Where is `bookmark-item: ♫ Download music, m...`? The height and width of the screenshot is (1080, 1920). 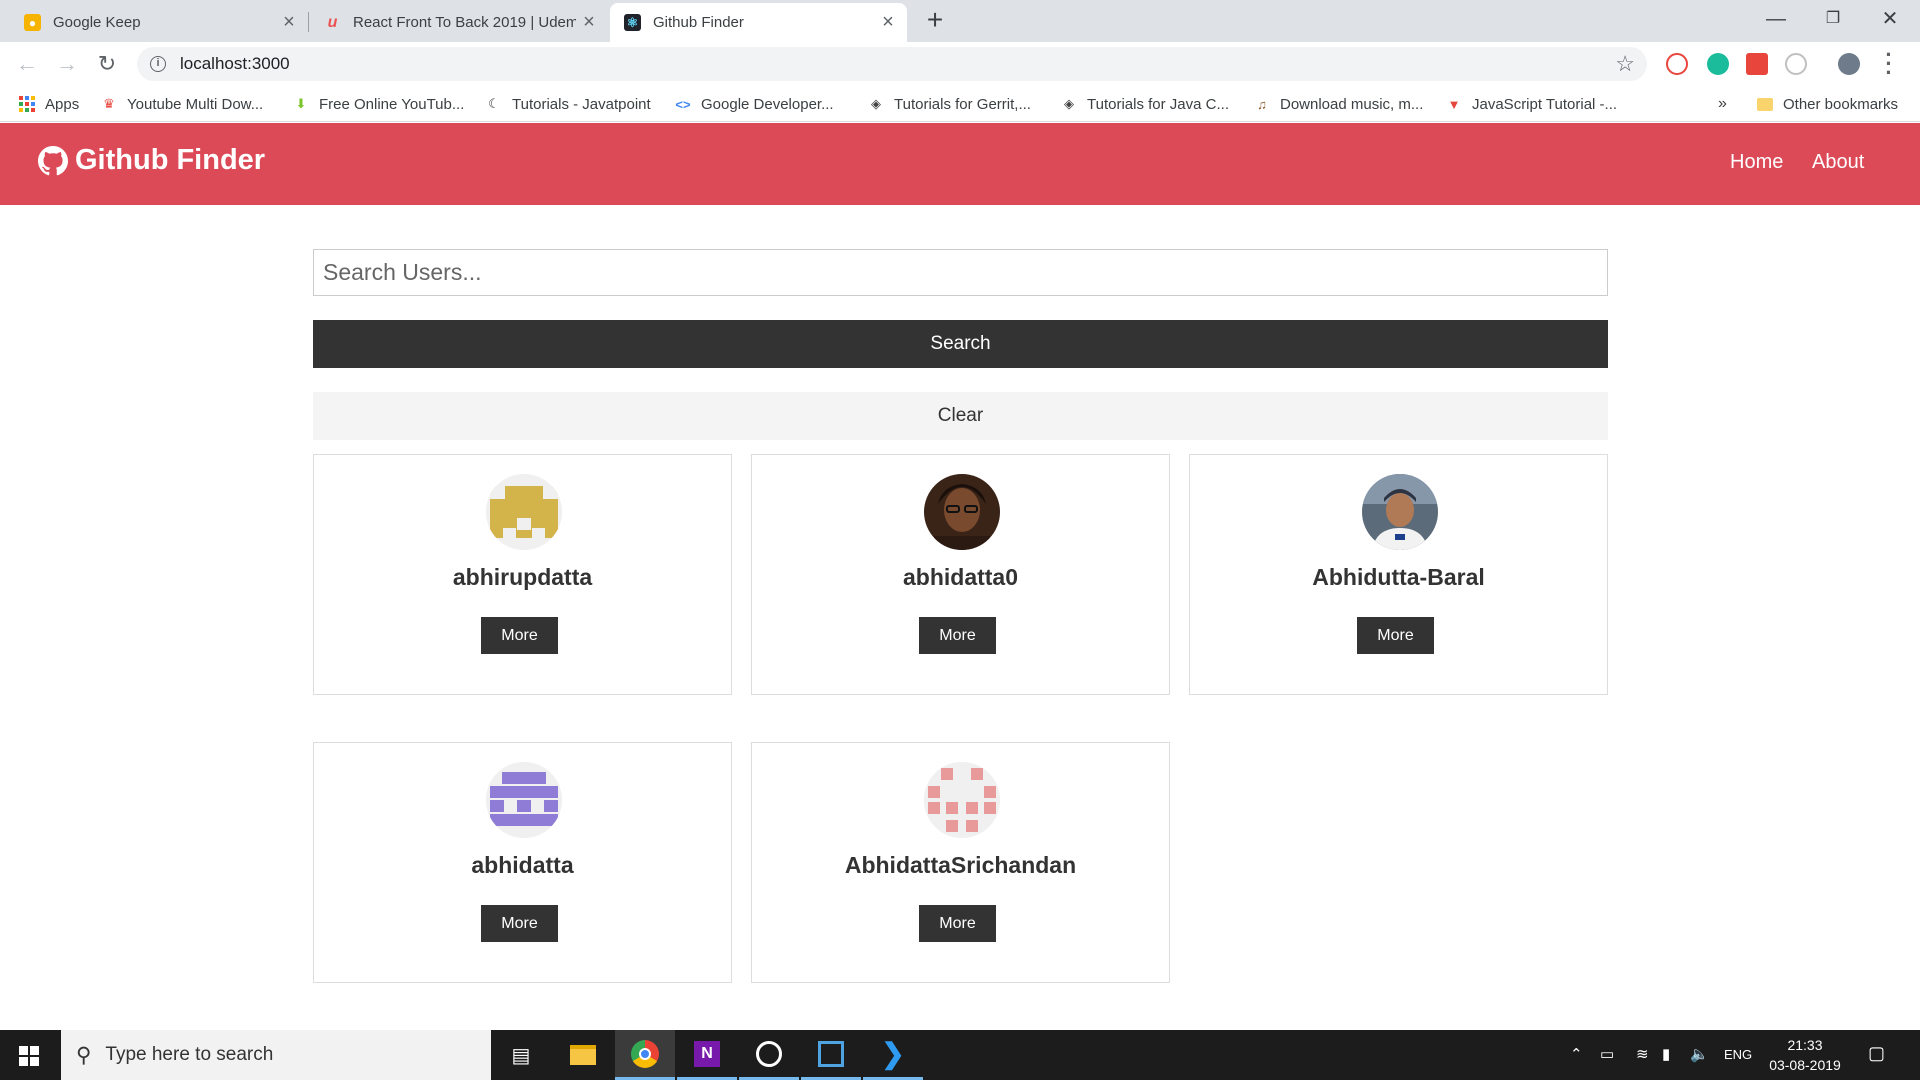 bookmark-item: ♫ Download music, m... is located at coordinates (1338, 104).